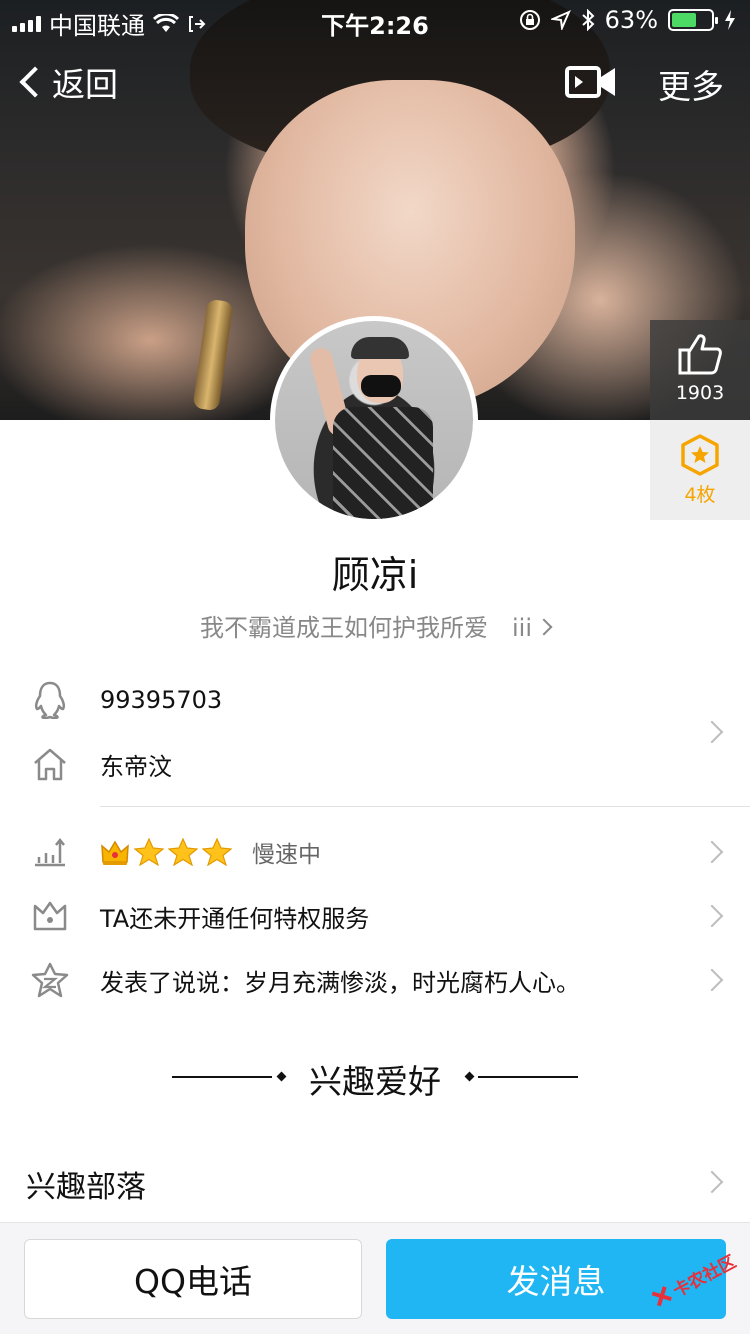 This screenshot has height=1334, width=750. I want to click on avatar, so click(374, 420).